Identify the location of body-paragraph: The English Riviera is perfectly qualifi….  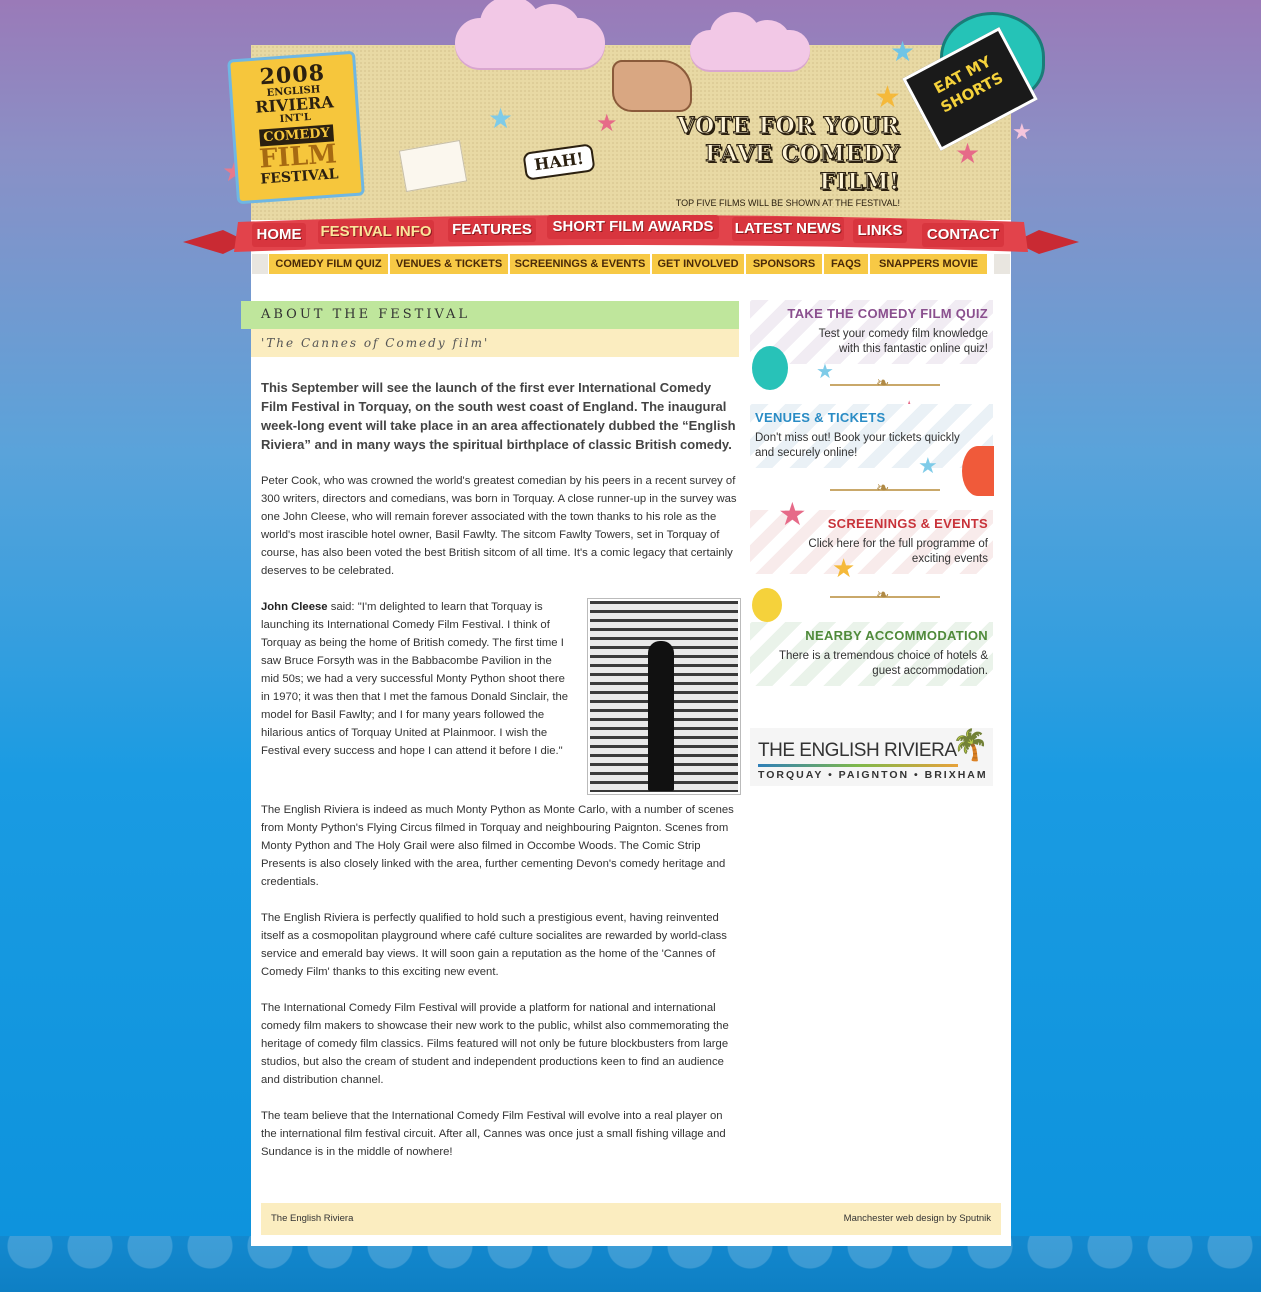
(494, 945).